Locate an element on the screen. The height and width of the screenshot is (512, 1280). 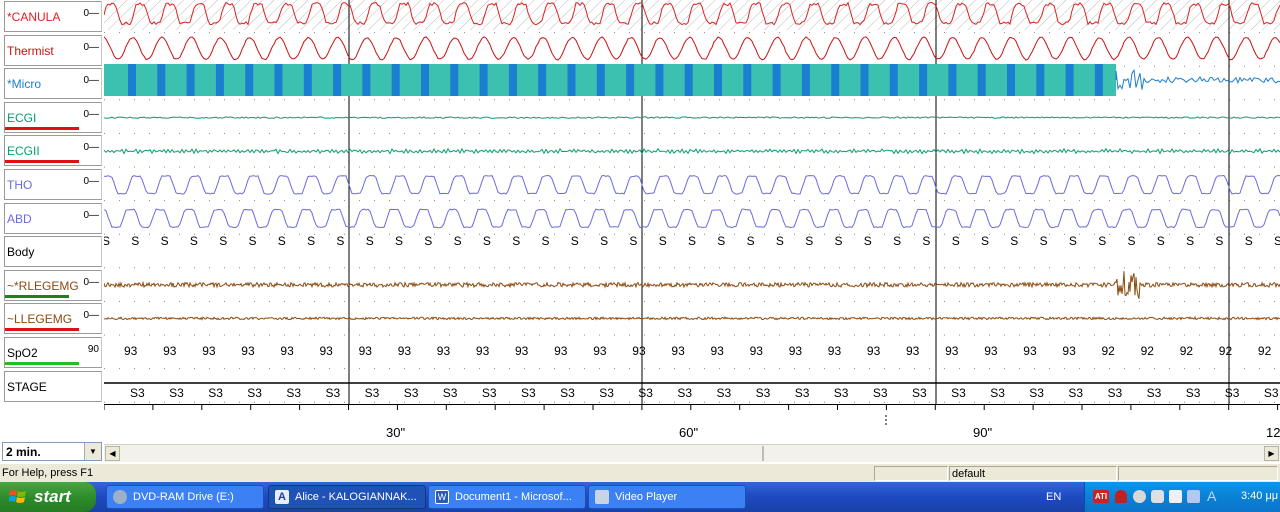
task-video-player: Video Player is located at coordinates (667, 497).